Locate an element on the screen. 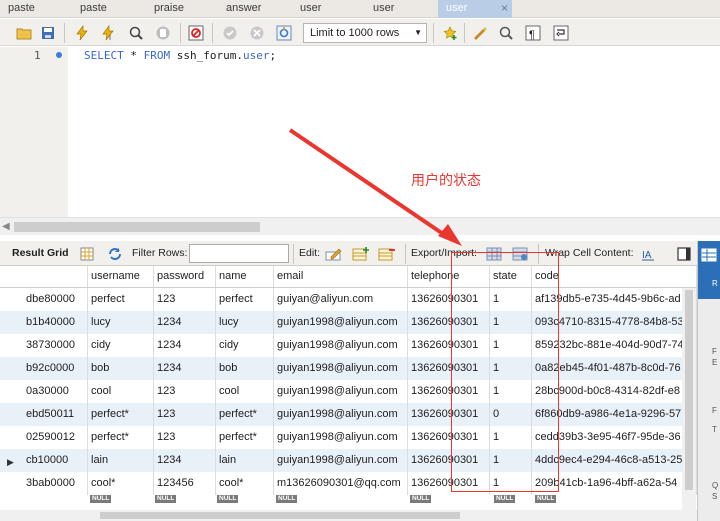 The height and width of the screenshot is (521, 720). grid-vertical-scrollbar is located at coordinates (689, 399).